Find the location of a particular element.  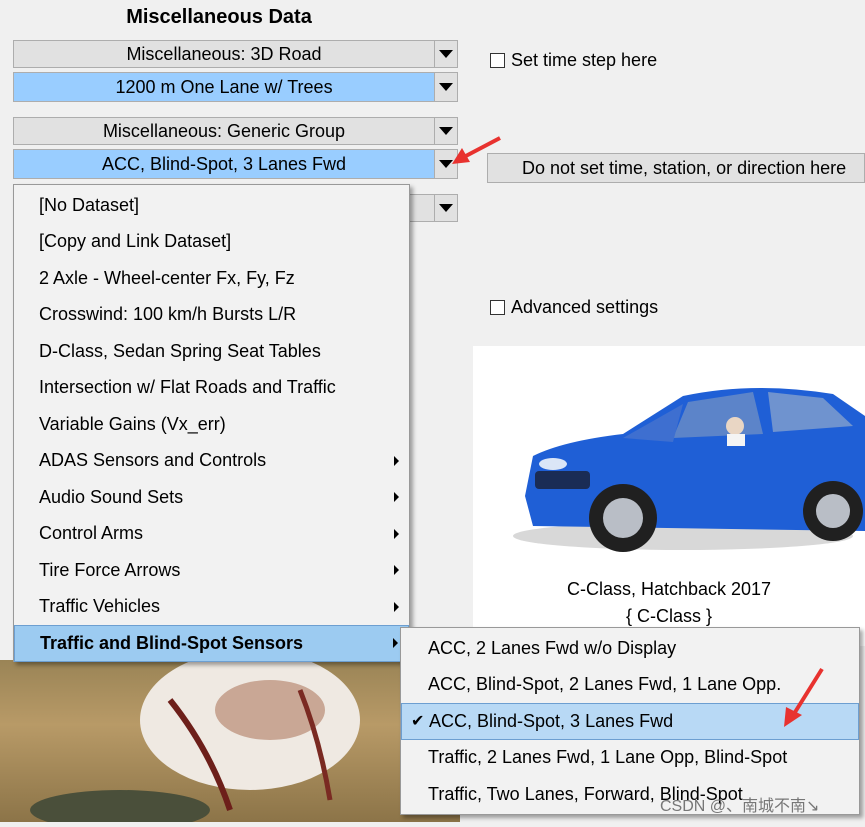

menu-item-label: Traffic and Blind-Spot Sensors is located at coordinates (172, 642).